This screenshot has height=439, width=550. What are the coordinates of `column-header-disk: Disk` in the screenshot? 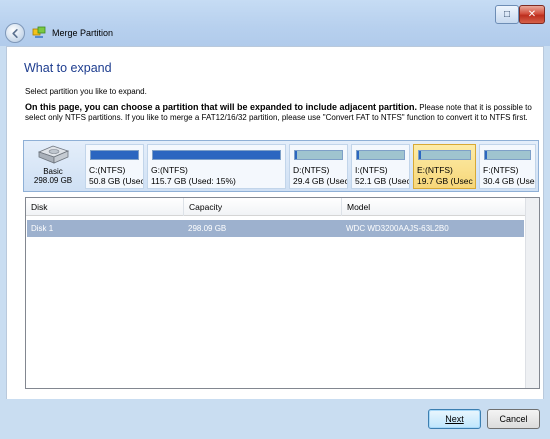 It's located at (105, 207).